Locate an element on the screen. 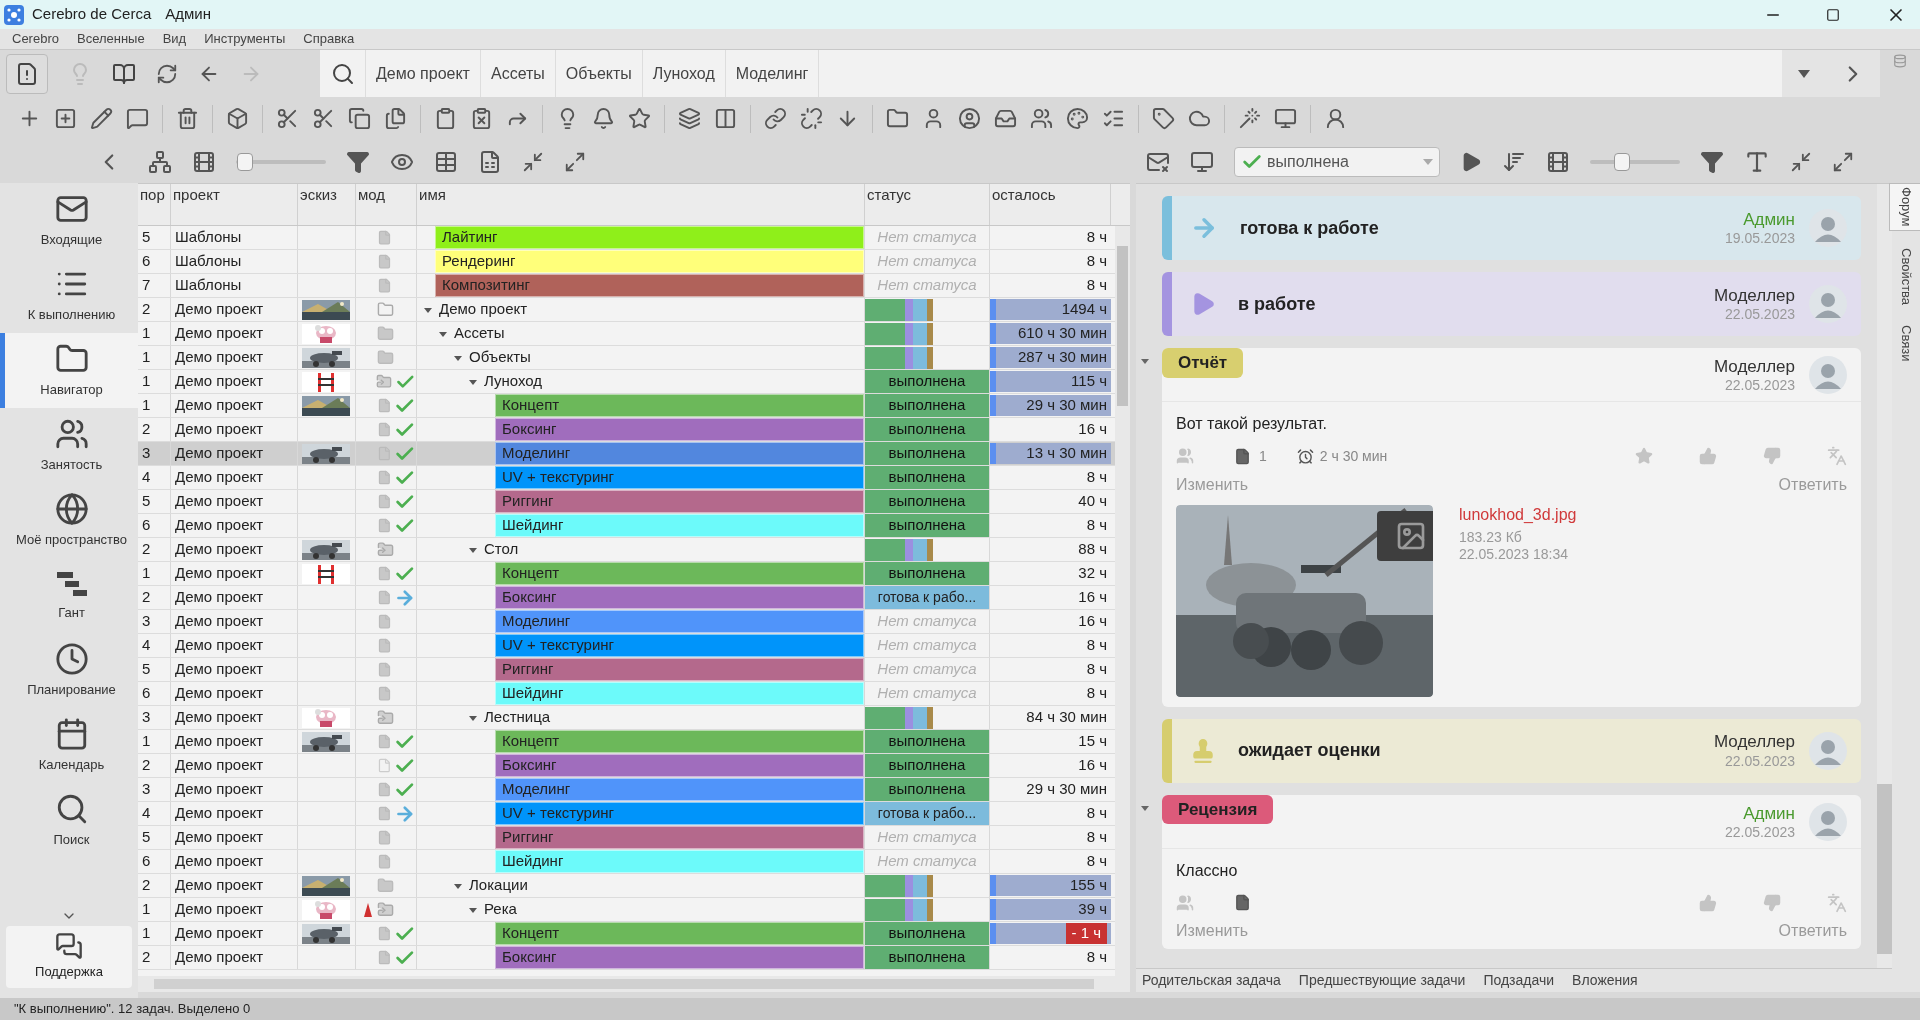  table-row: 2 Демо проект Боксинг готова к рабо... 16 ч is located at coordinates (626, 598).